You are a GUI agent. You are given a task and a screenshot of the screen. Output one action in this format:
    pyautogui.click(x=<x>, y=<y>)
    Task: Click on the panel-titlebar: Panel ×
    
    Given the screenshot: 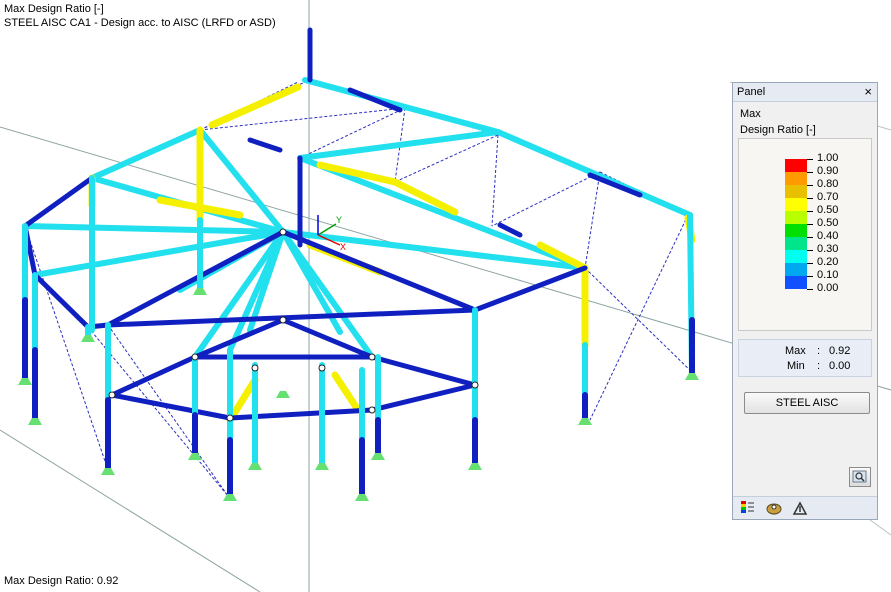 What is the action you would take?
    pyautogui.click(x=805, y=92)
    